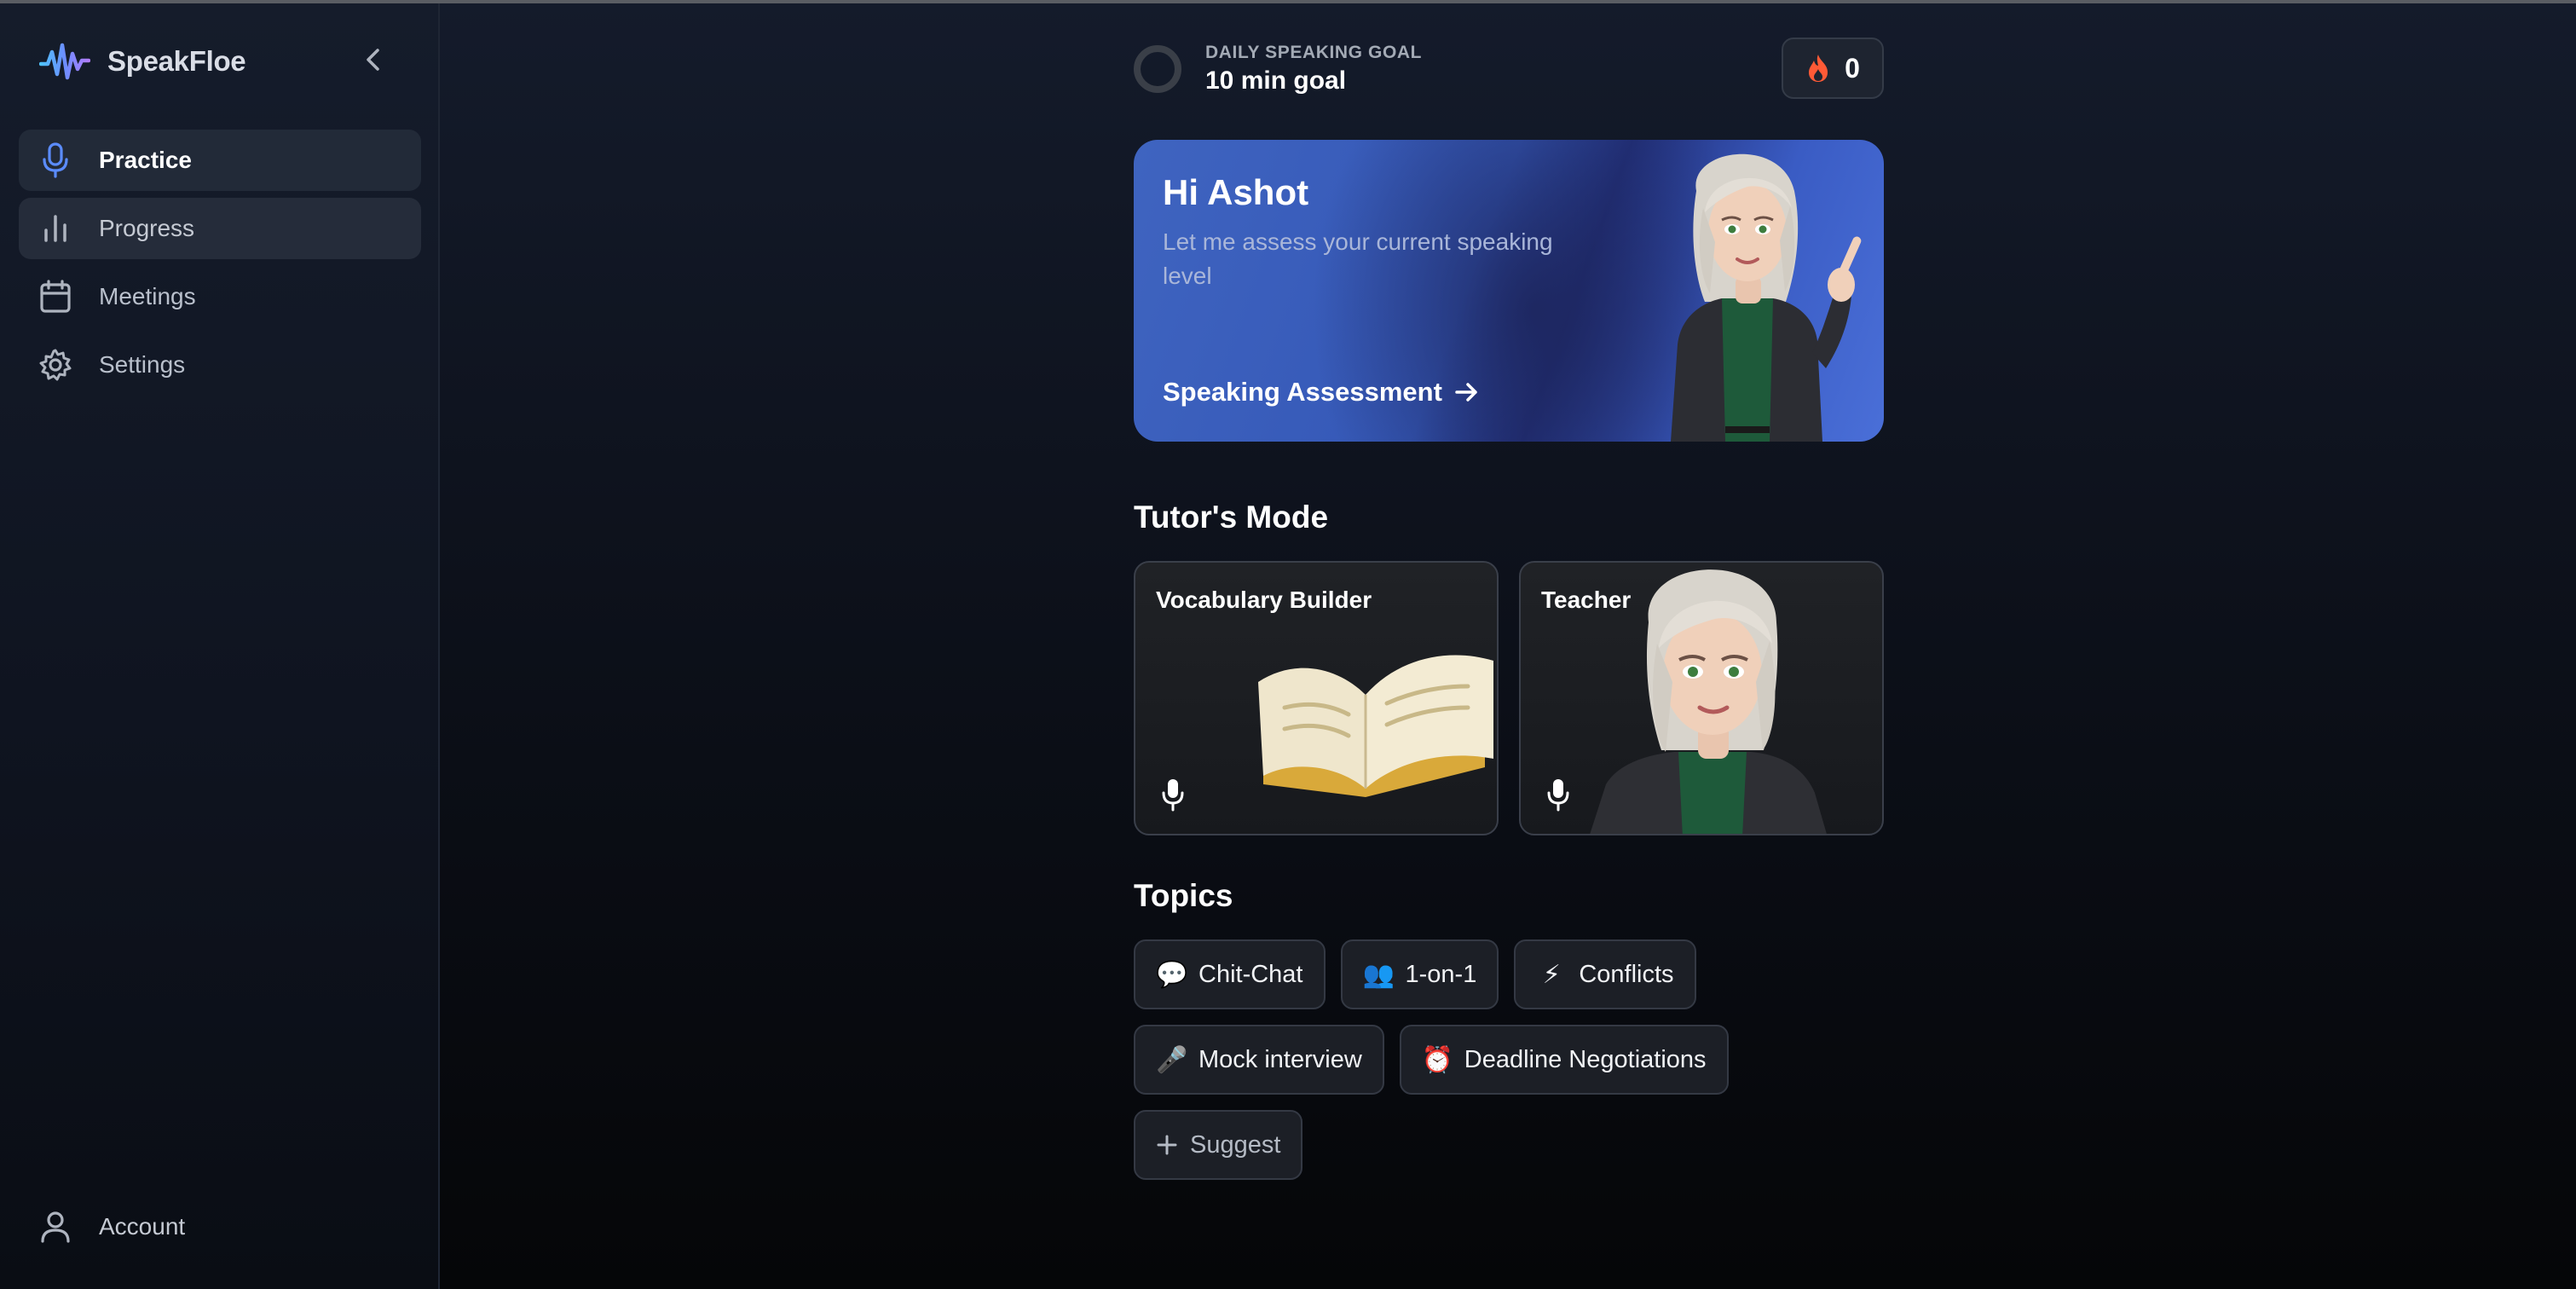  What do you see at coordinates (1236, 192) in the screenshot?
I see `hero-title: Hi Ashot` at bounding box center [1236, 192].